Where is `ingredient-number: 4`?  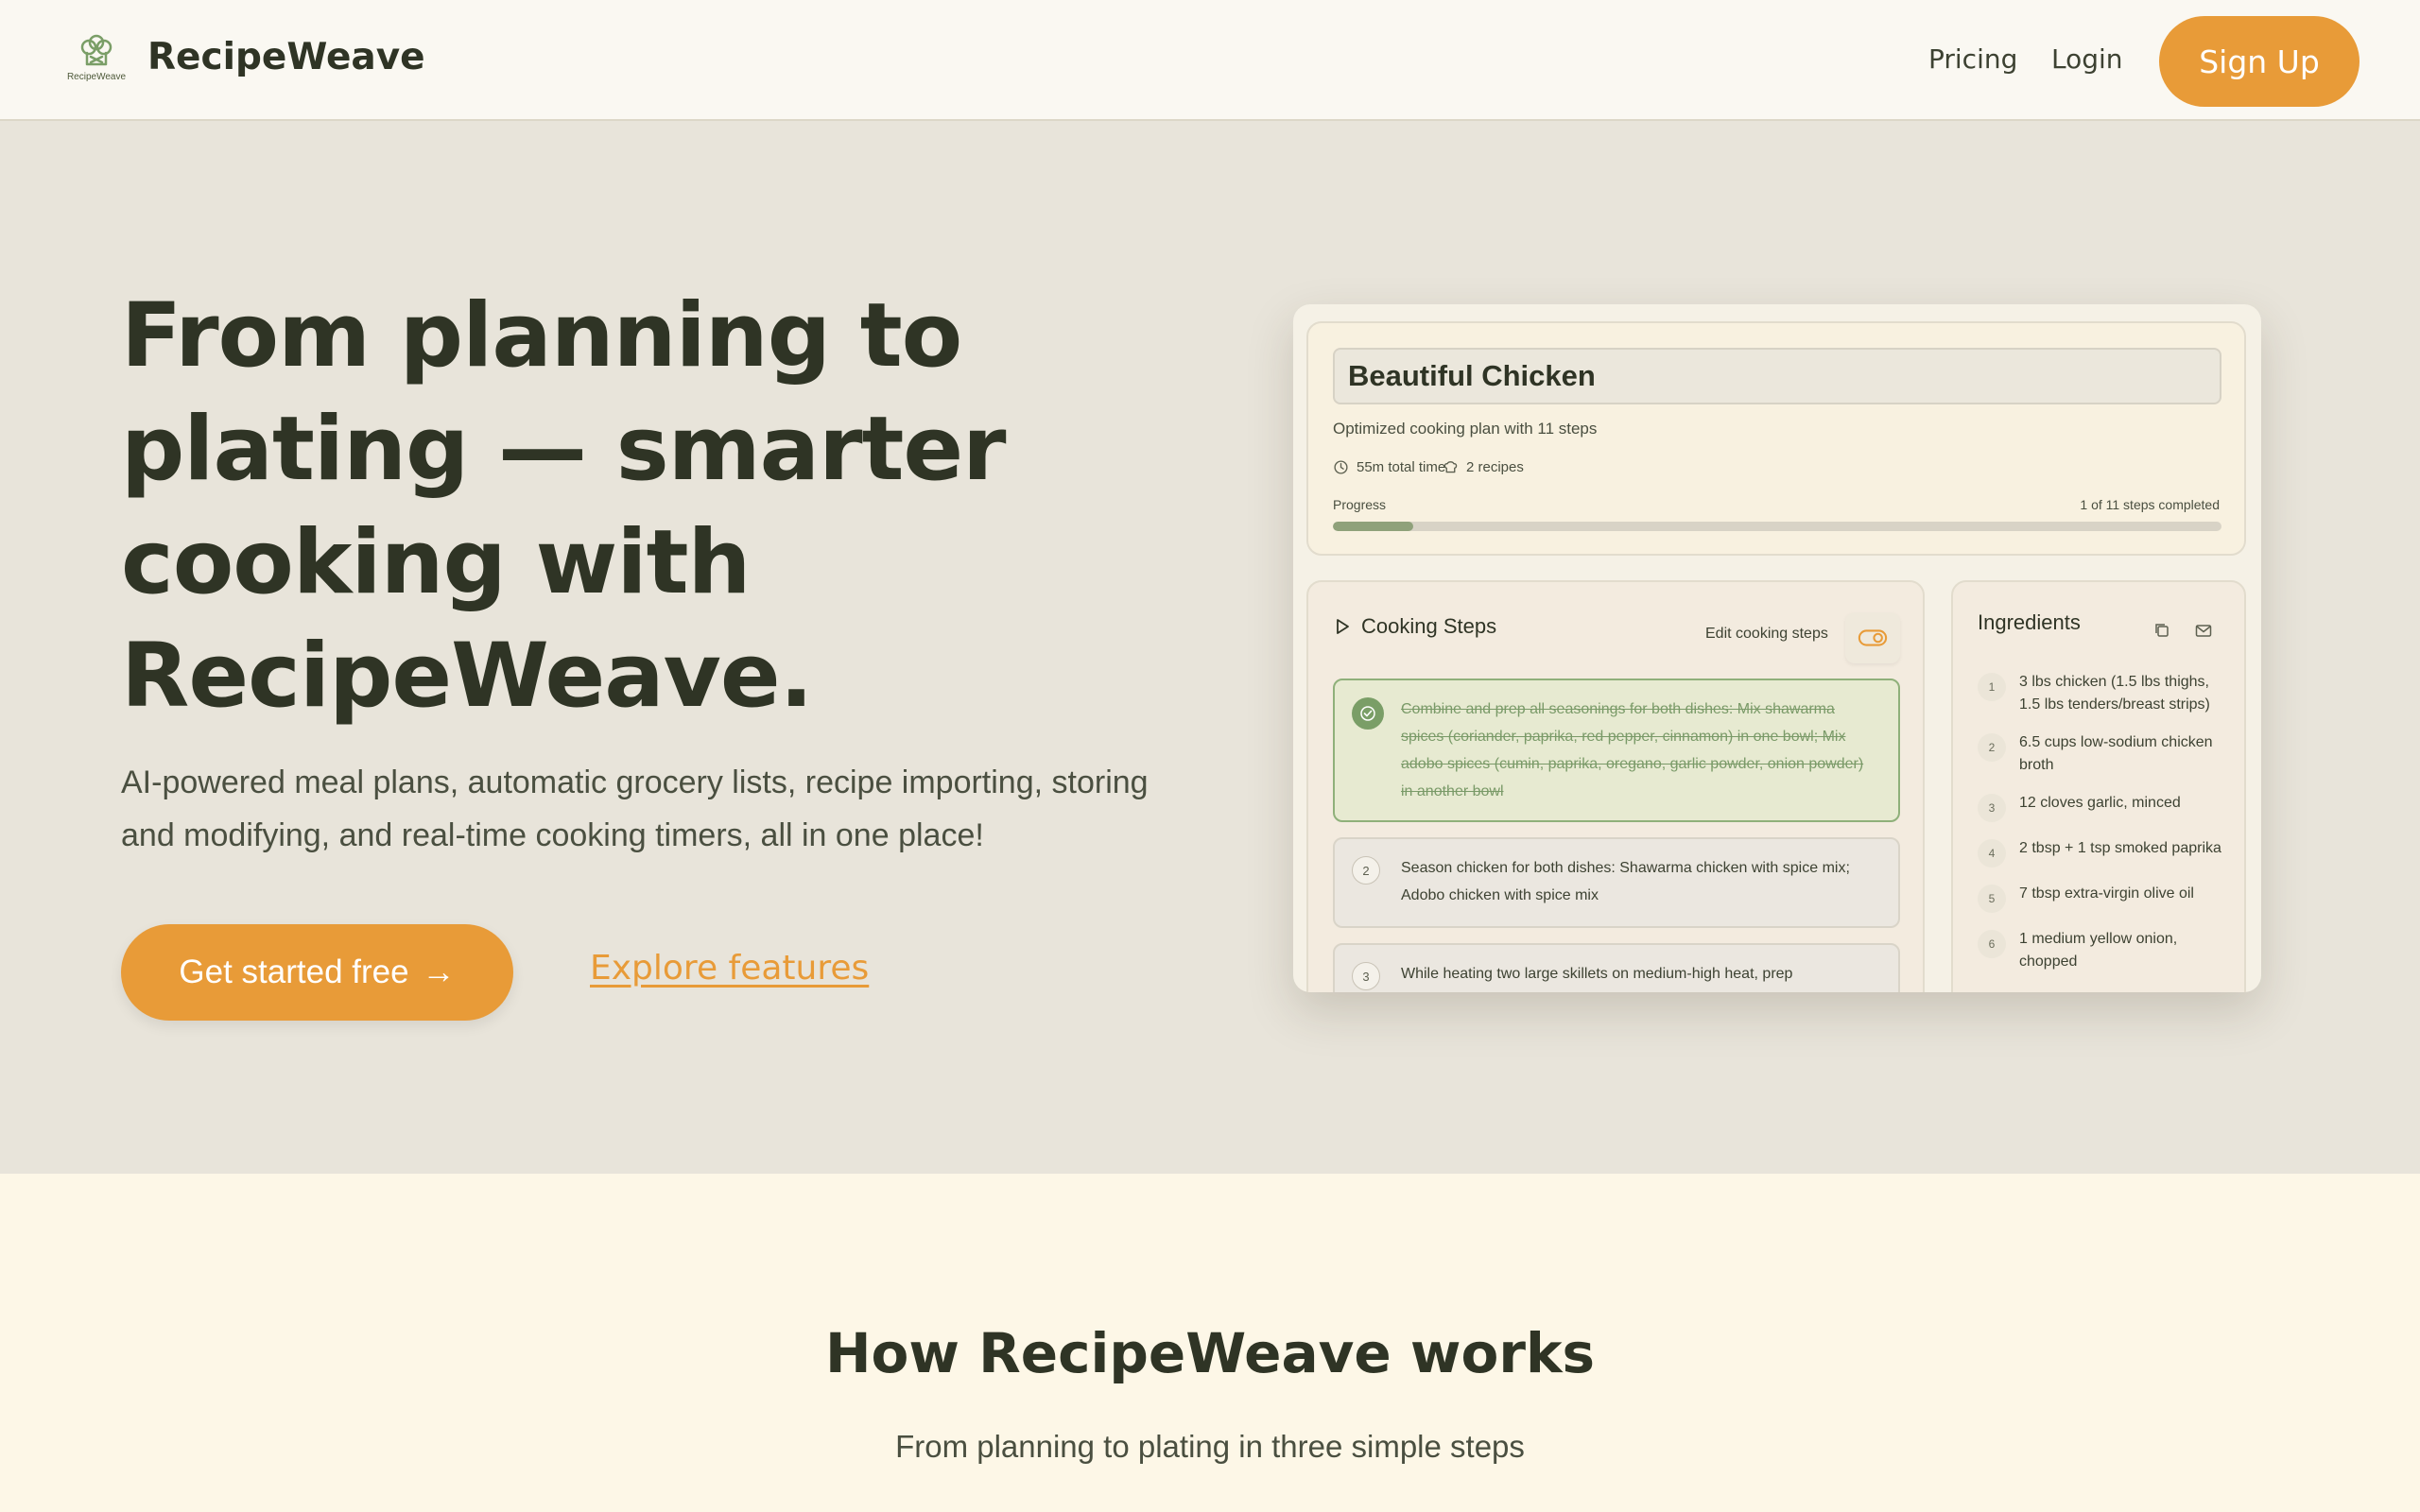
ingredient-number: 4 is located at coordinates (1992, 853).